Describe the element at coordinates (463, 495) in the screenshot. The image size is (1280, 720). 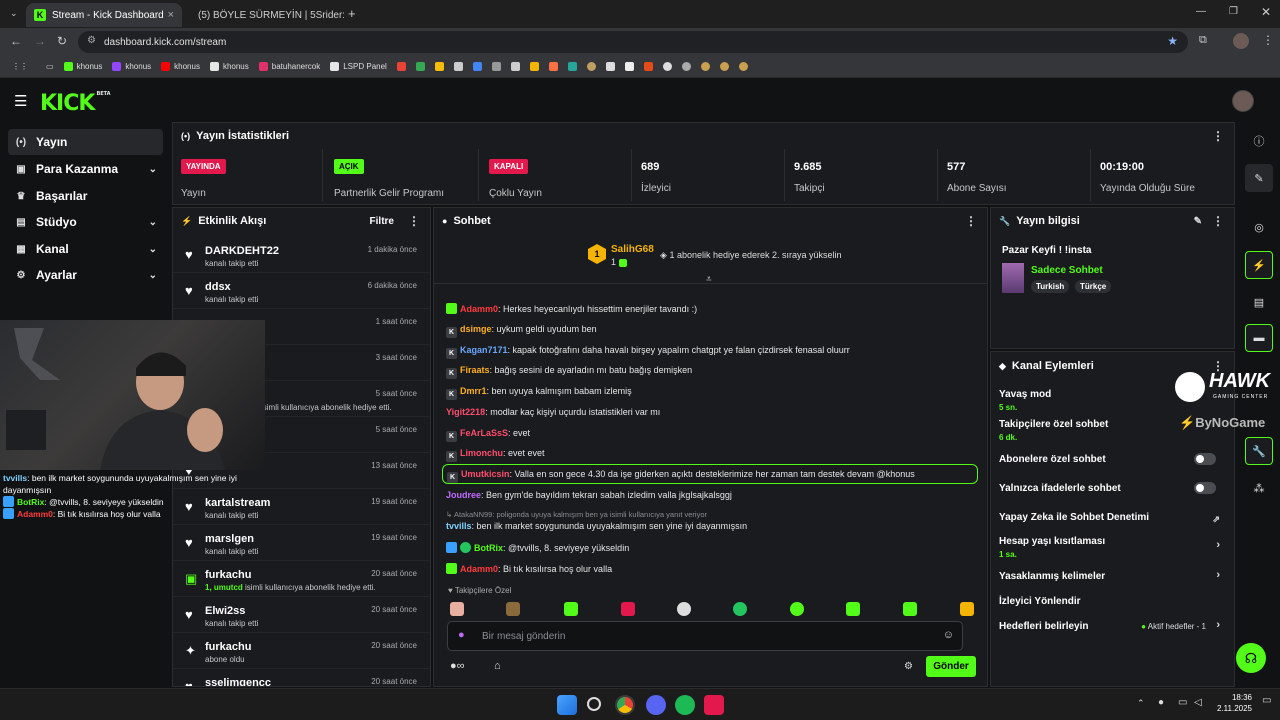
I see `chat-username: Joudree` at that location.